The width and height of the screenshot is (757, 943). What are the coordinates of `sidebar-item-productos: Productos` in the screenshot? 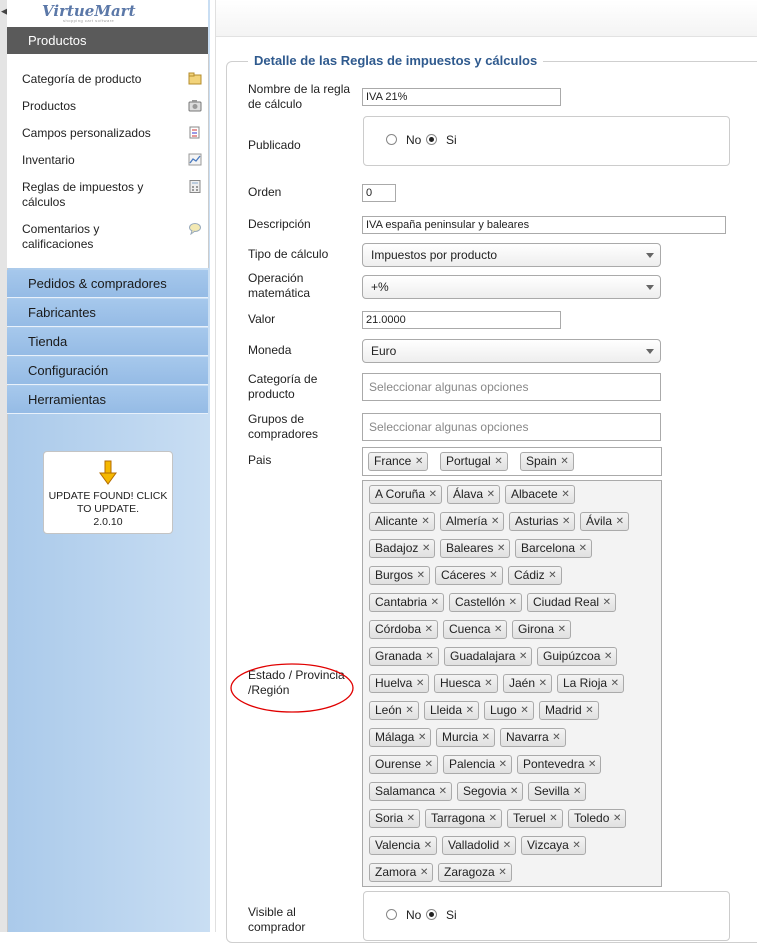 It's located at (112, 106).